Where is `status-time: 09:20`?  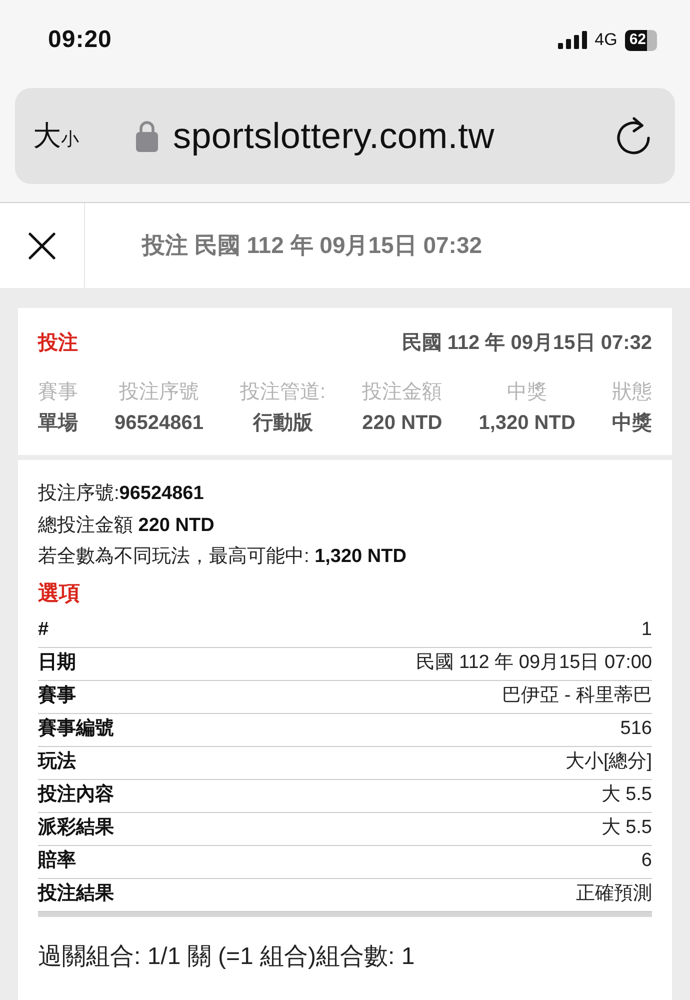 status-time: 09:20 is located at coordinates (80, 40).